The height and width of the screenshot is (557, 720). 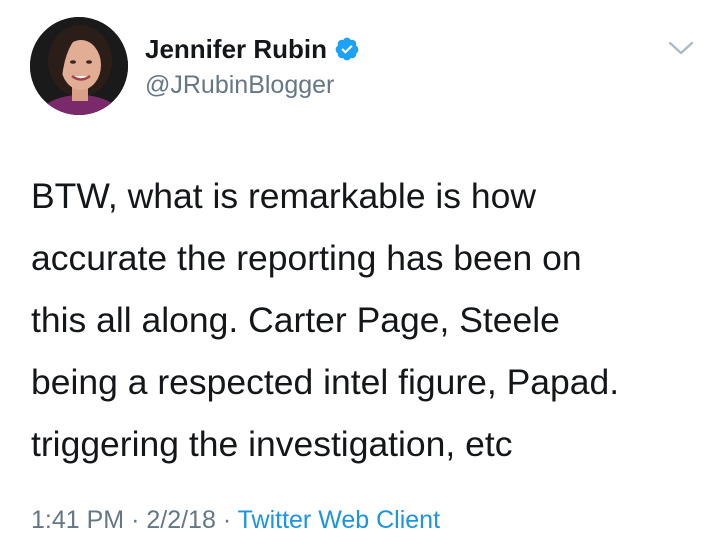 I want to click on tweet-date: 2/2/18, so click(x=181, y=520).